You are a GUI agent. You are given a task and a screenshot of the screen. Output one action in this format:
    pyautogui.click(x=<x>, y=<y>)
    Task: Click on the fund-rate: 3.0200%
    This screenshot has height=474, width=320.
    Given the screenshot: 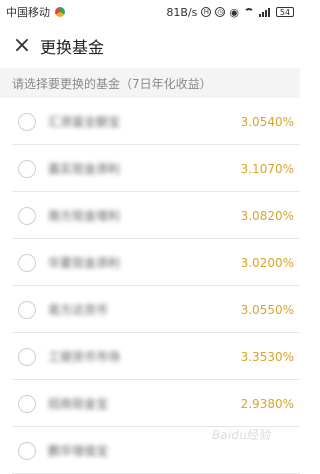 What is the action you would take?
    pyautogui.click(x=267, y=262)
    